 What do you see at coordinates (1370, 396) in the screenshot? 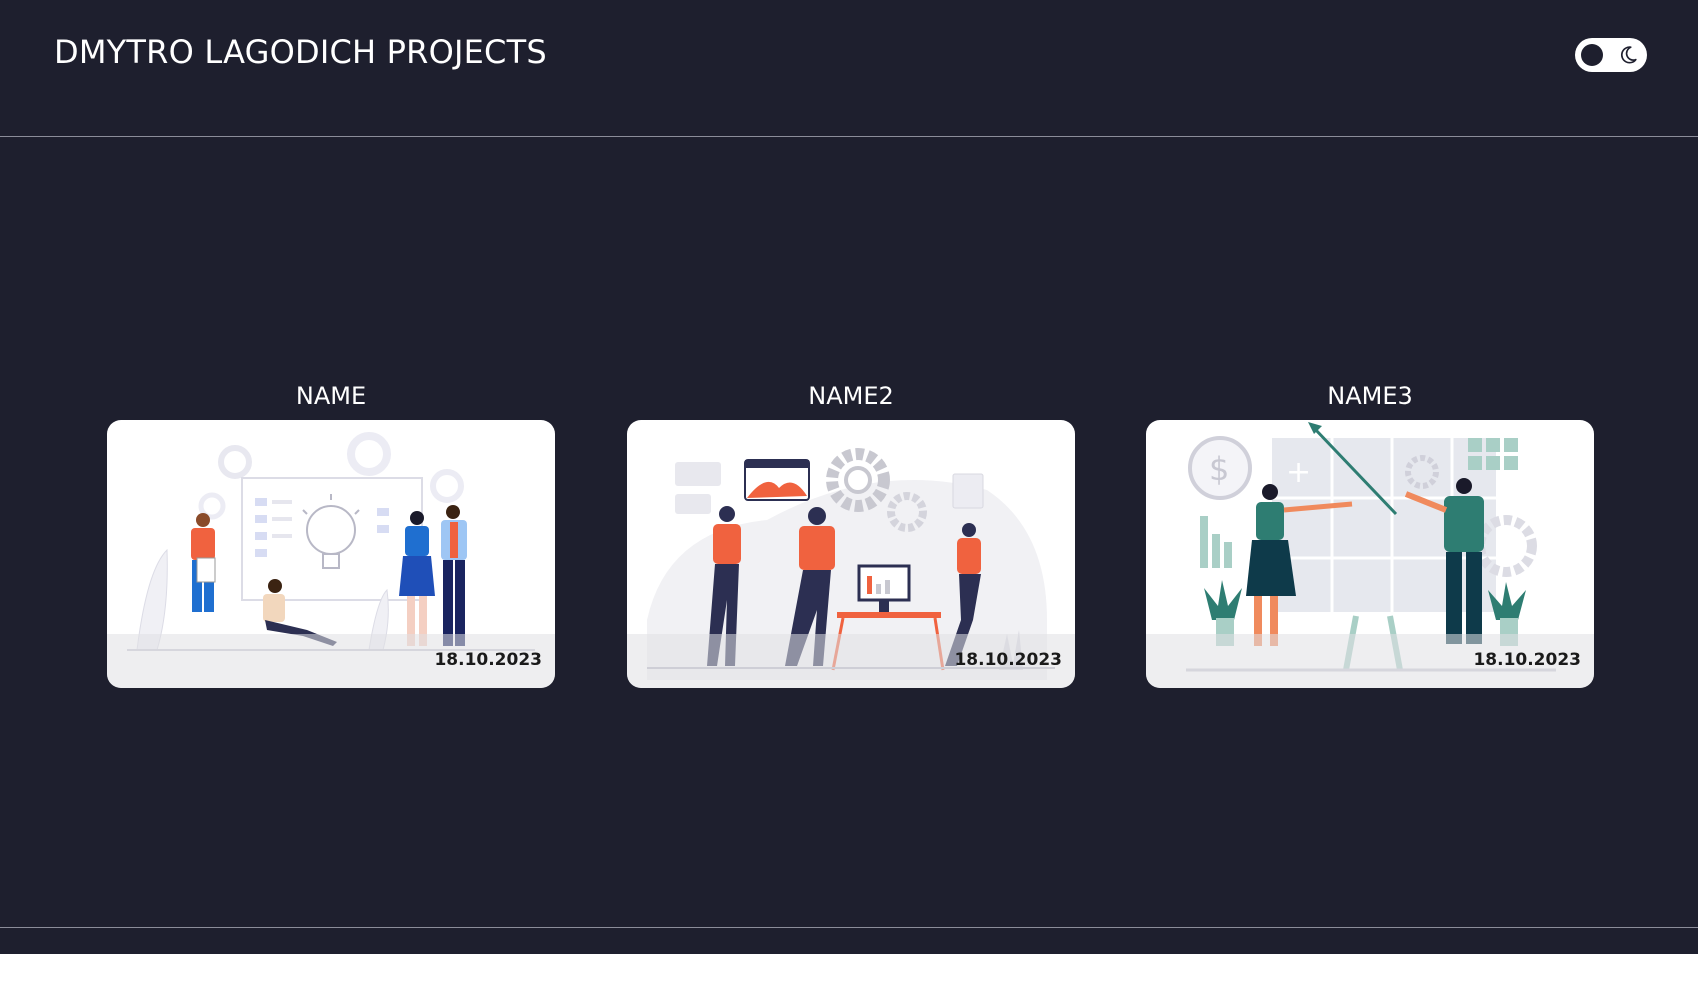
I see `project-name: NAME3` at bounding box center [1370, 396].